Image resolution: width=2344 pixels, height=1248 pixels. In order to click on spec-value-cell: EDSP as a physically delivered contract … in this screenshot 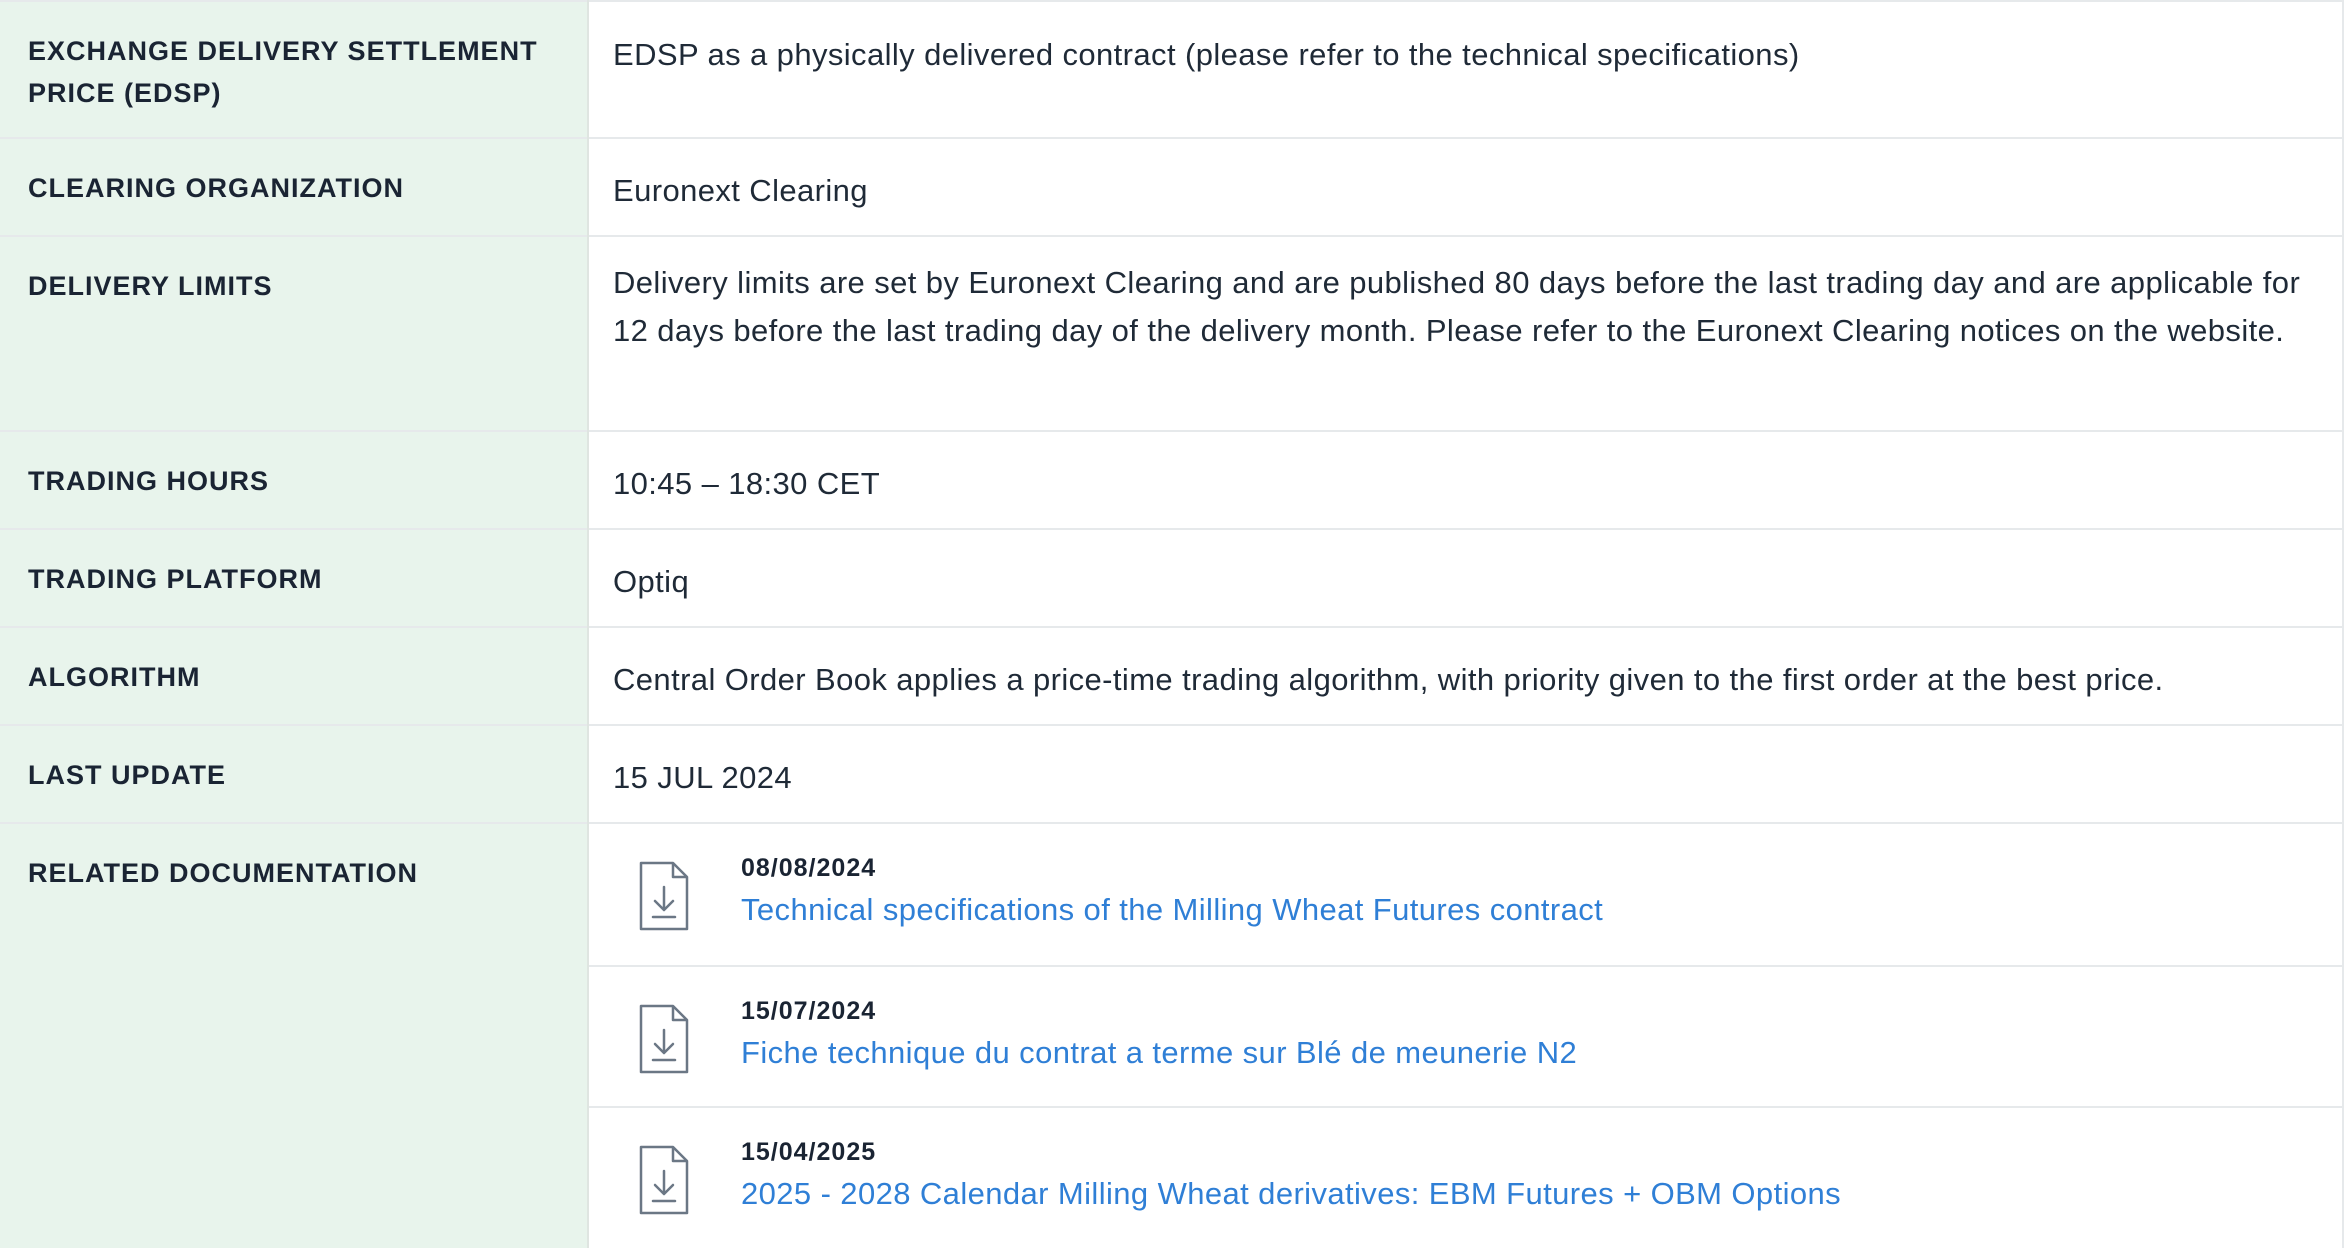, I will do `click(1466, 69)`.